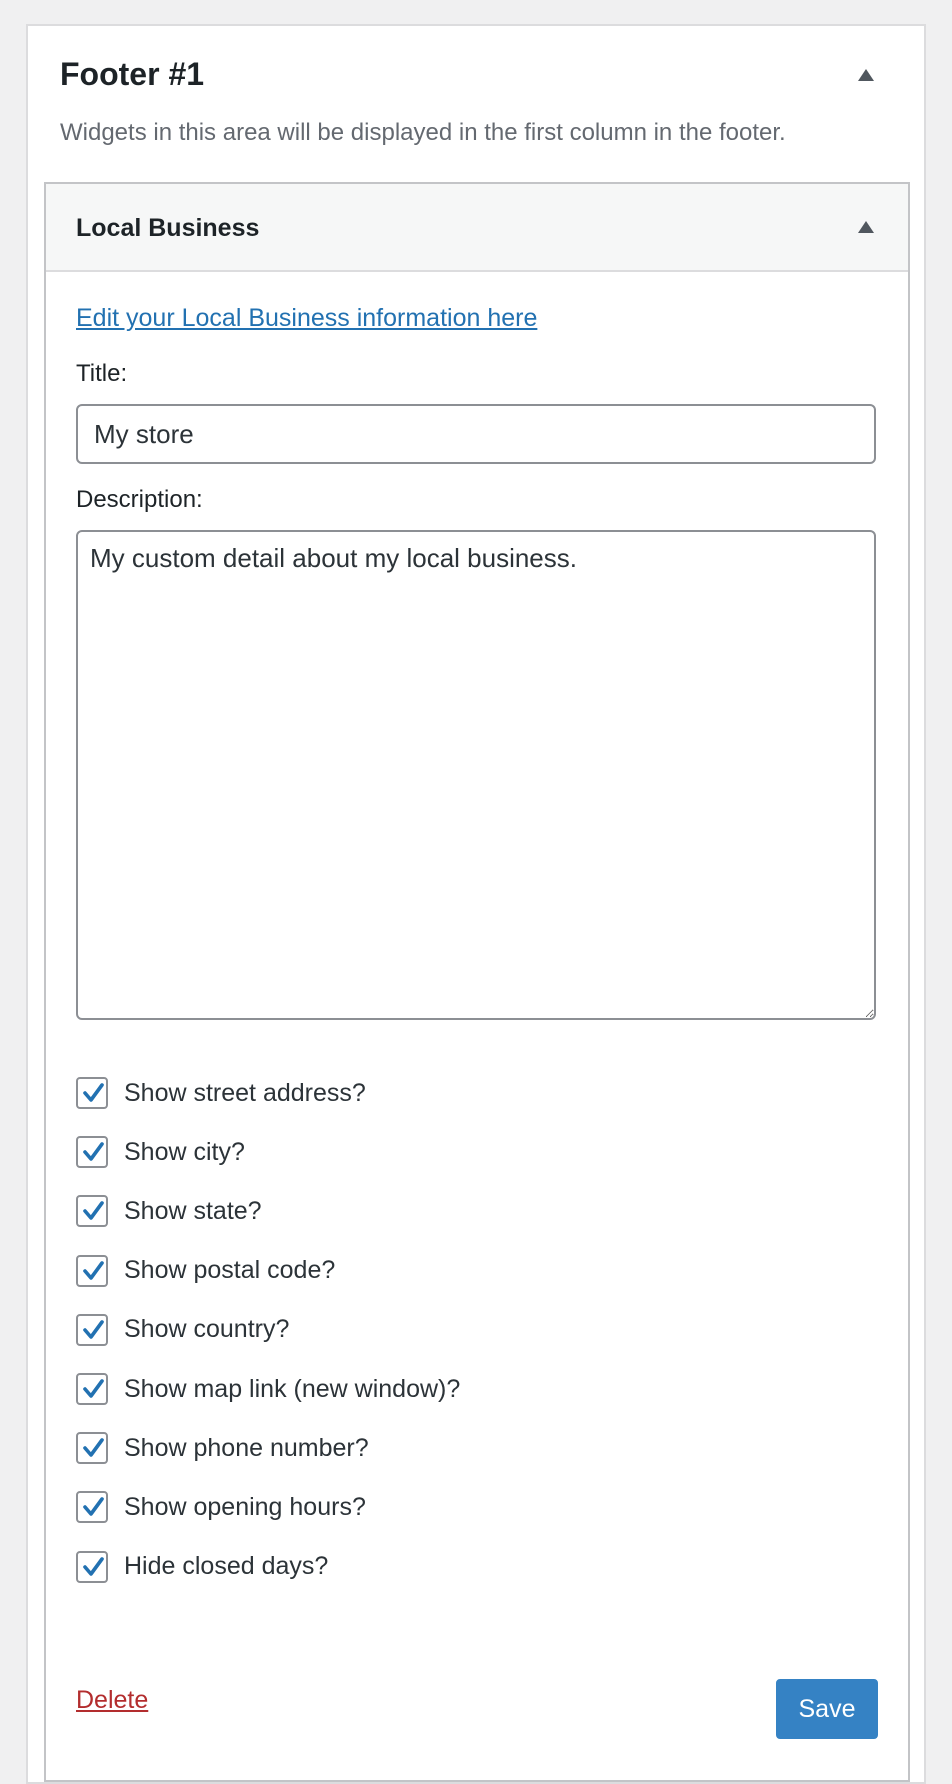 The width and height of the screenshot is (952, 1784). What do you see at coordinates (245, 1506) in the screenshot?
I see `checkbox-label: Show opening hours?` at bounding box center [245, 1506].